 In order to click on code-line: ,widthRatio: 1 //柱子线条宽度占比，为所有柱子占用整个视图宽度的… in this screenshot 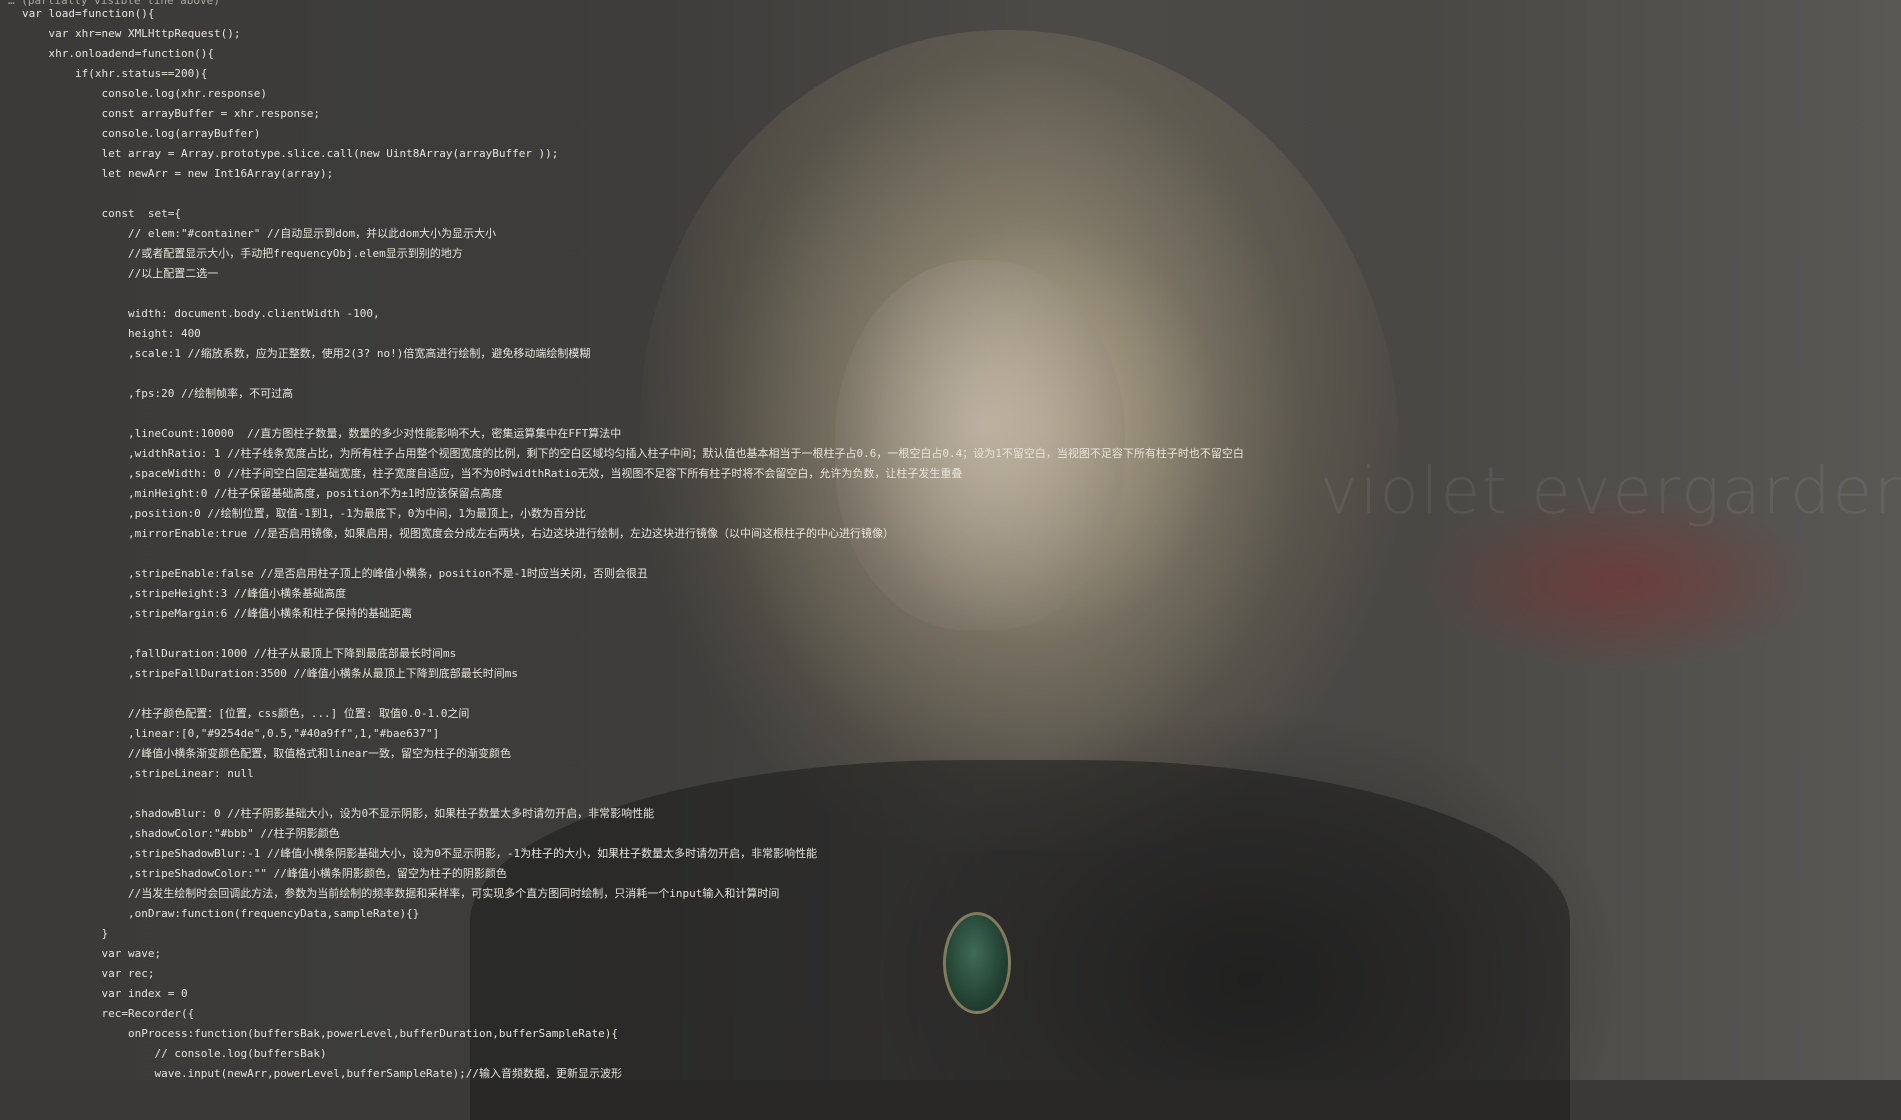, I will do `click(633, 453)`.